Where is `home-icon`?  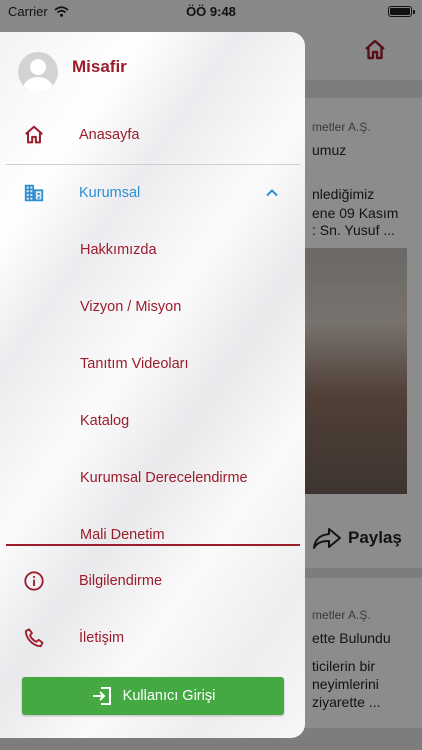 home-icon is located at coordinates (34, 135).